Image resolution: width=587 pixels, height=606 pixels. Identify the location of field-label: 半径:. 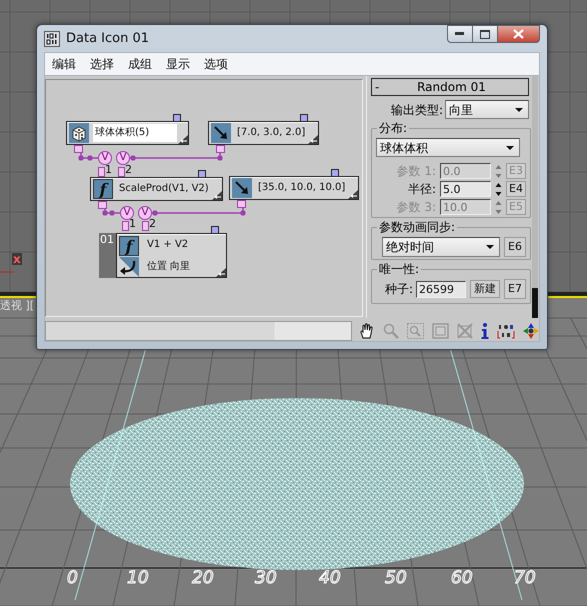
(422, 189).